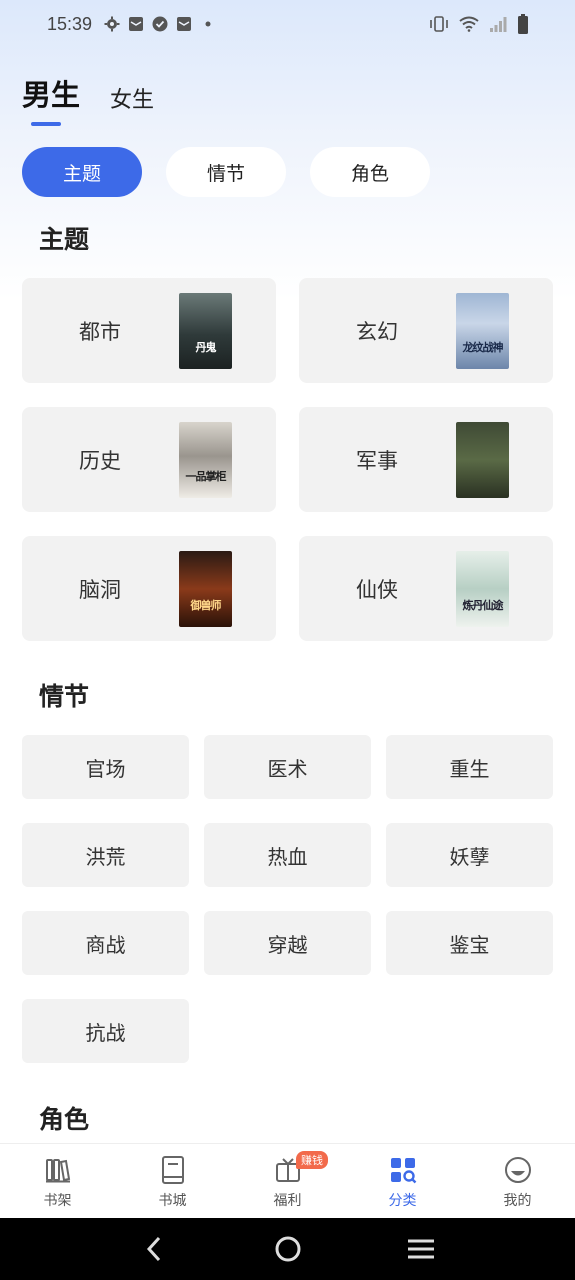 This screenshot has height=1280, width=575. What do you see at coordinates (205, 589) in the screenshot?
I see `book-cover-image: 御兽师` at bounding box center [205, 589].